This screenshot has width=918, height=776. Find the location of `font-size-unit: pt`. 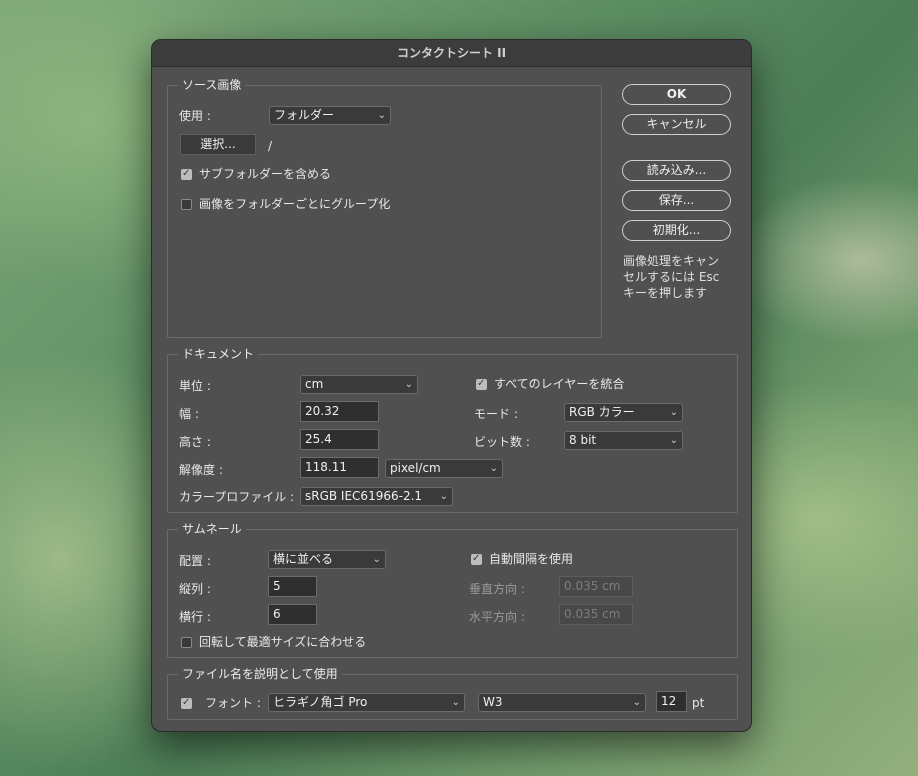

font-size-unit: pt is located at coordinates (698, 703).